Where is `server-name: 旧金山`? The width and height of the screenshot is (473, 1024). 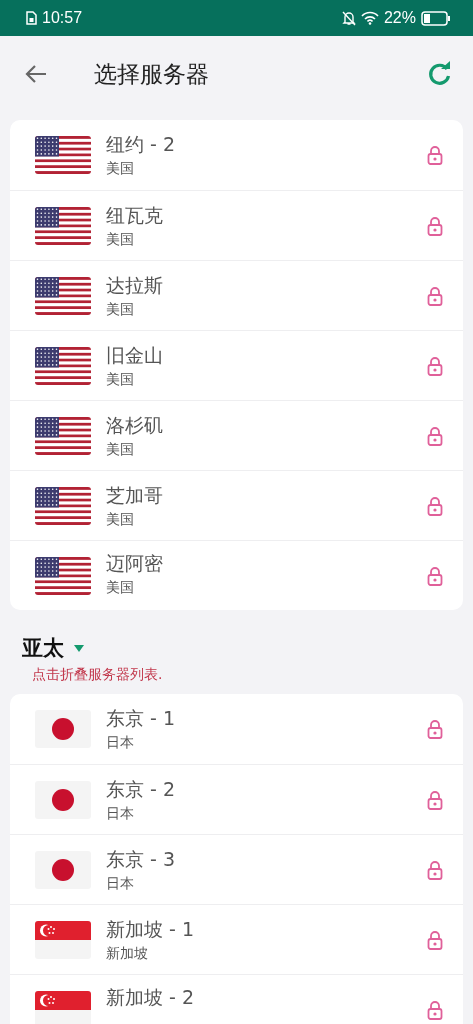
server-name: 旧金山 is located at coordinates (266, 355).